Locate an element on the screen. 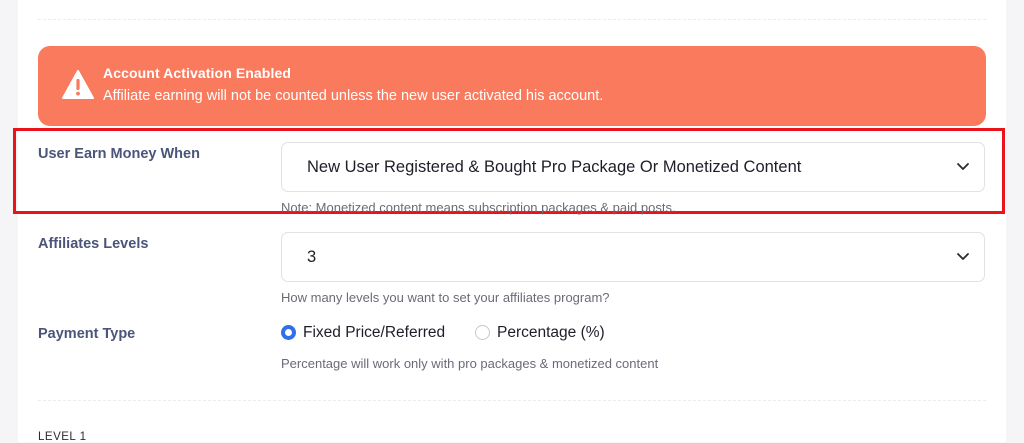 The height and width of the screenshot is (443, 1024). level-section-label: LEVEL 1 is located at coordinates (62, 437).